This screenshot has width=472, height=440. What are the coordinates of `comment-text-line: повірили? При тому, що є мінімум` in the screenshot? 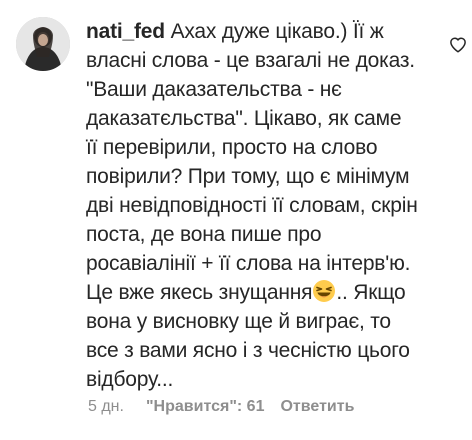 It's located at (248, 176).